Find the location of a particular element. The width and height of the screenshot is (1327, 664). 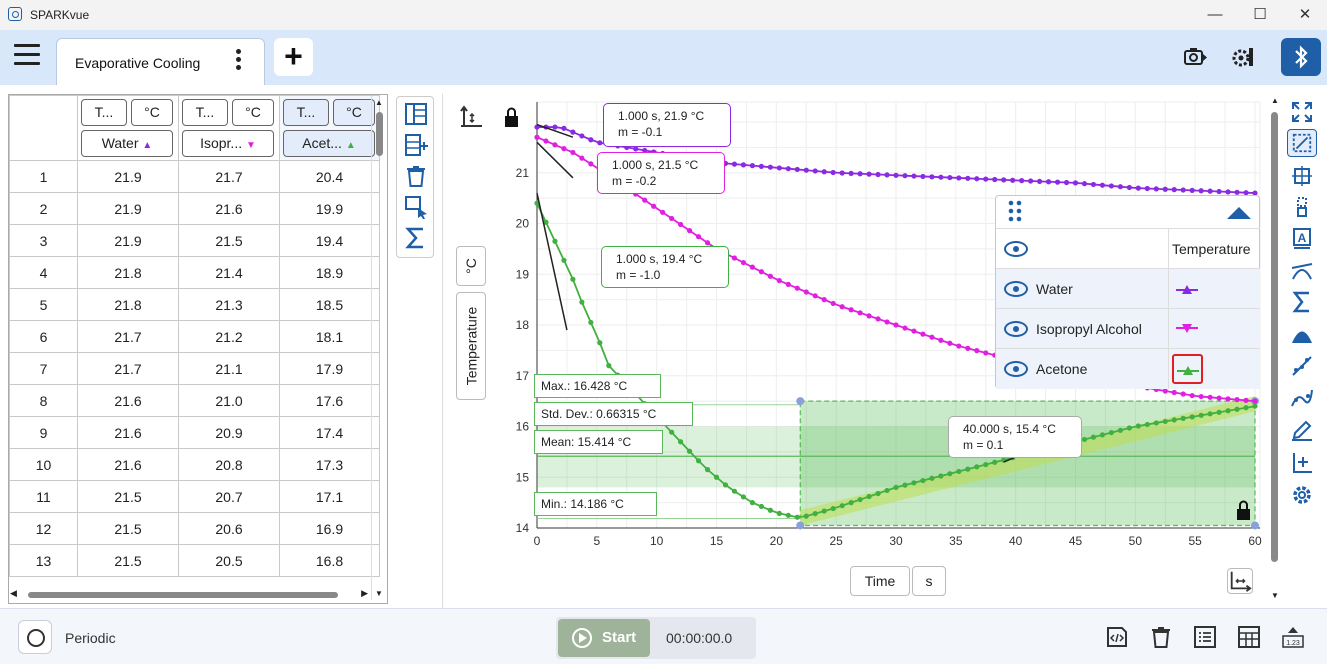

expand-icon is located at coordinates (1302, 112).